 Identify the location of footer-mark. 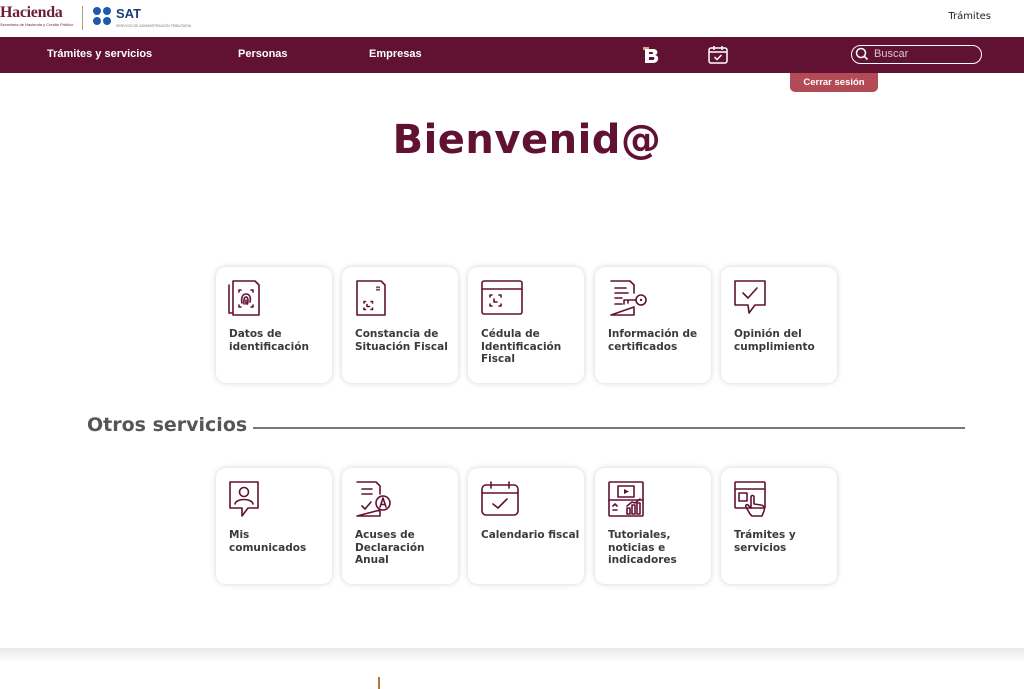
(379, 683).